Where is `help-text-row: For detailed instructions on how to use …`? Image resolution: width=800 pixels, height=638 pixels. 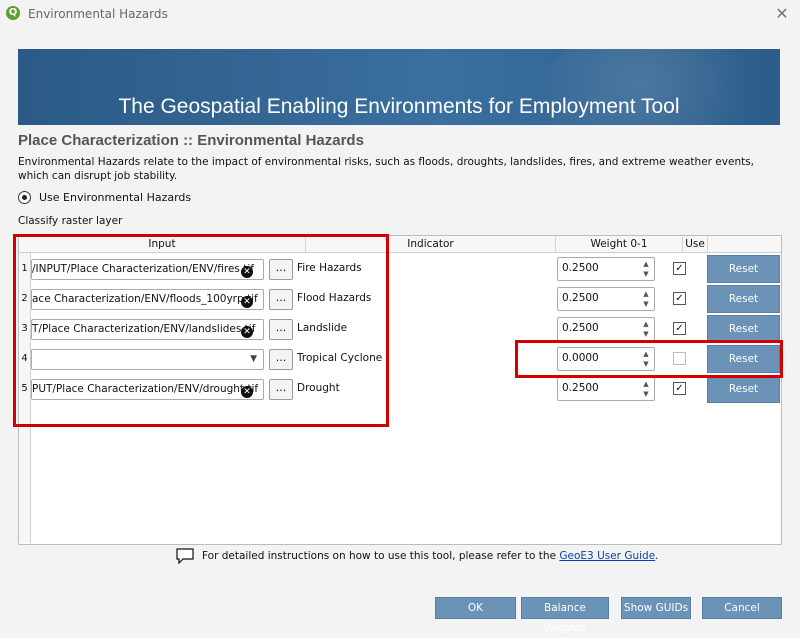
help-text-row: For detailed instructions on how to use … is located at coordinates (417, 556).